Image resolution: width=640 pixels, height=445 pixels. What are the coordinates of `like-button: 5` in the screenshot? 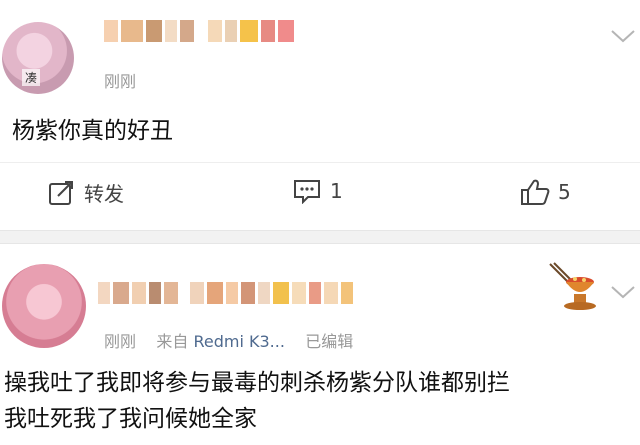 It's located at (545, 192).